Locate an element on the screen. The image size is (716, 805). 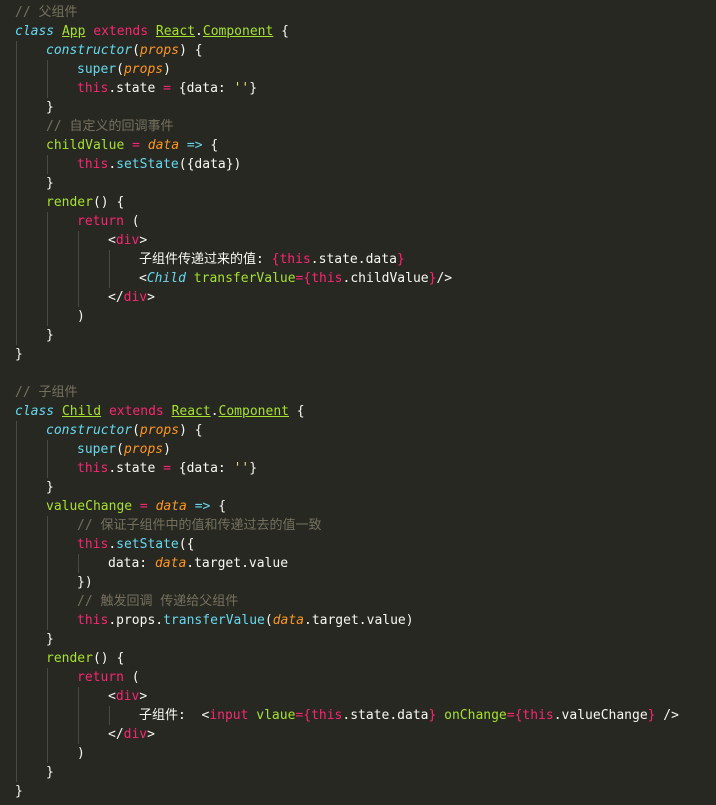
code-line: class Child extends React.Component { is located at coordinates (358, 411).